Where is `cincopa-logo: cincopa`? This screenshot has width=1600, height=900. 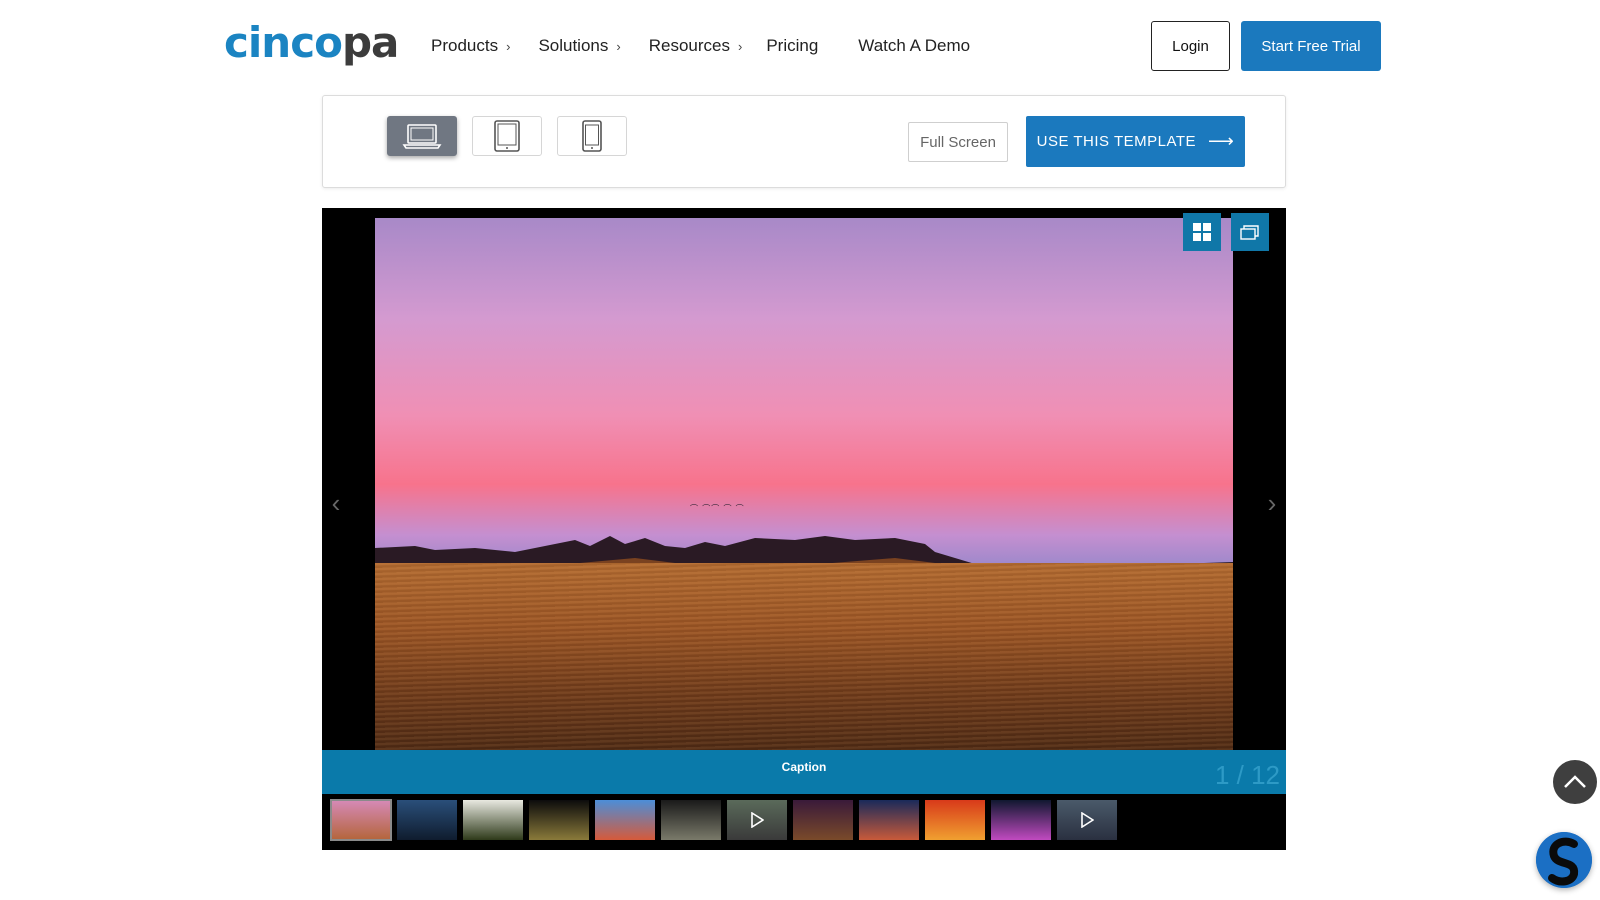
cincopa-logo: cincopa is located at coordinates (311, 43).